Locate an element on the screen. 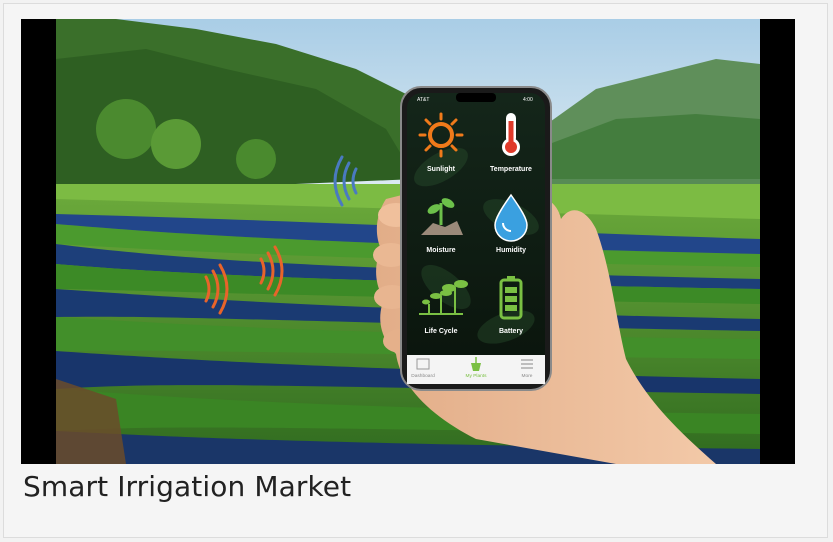 The image size is (833, 542). status-time: 4:00 is located at coordinates (528, 100).